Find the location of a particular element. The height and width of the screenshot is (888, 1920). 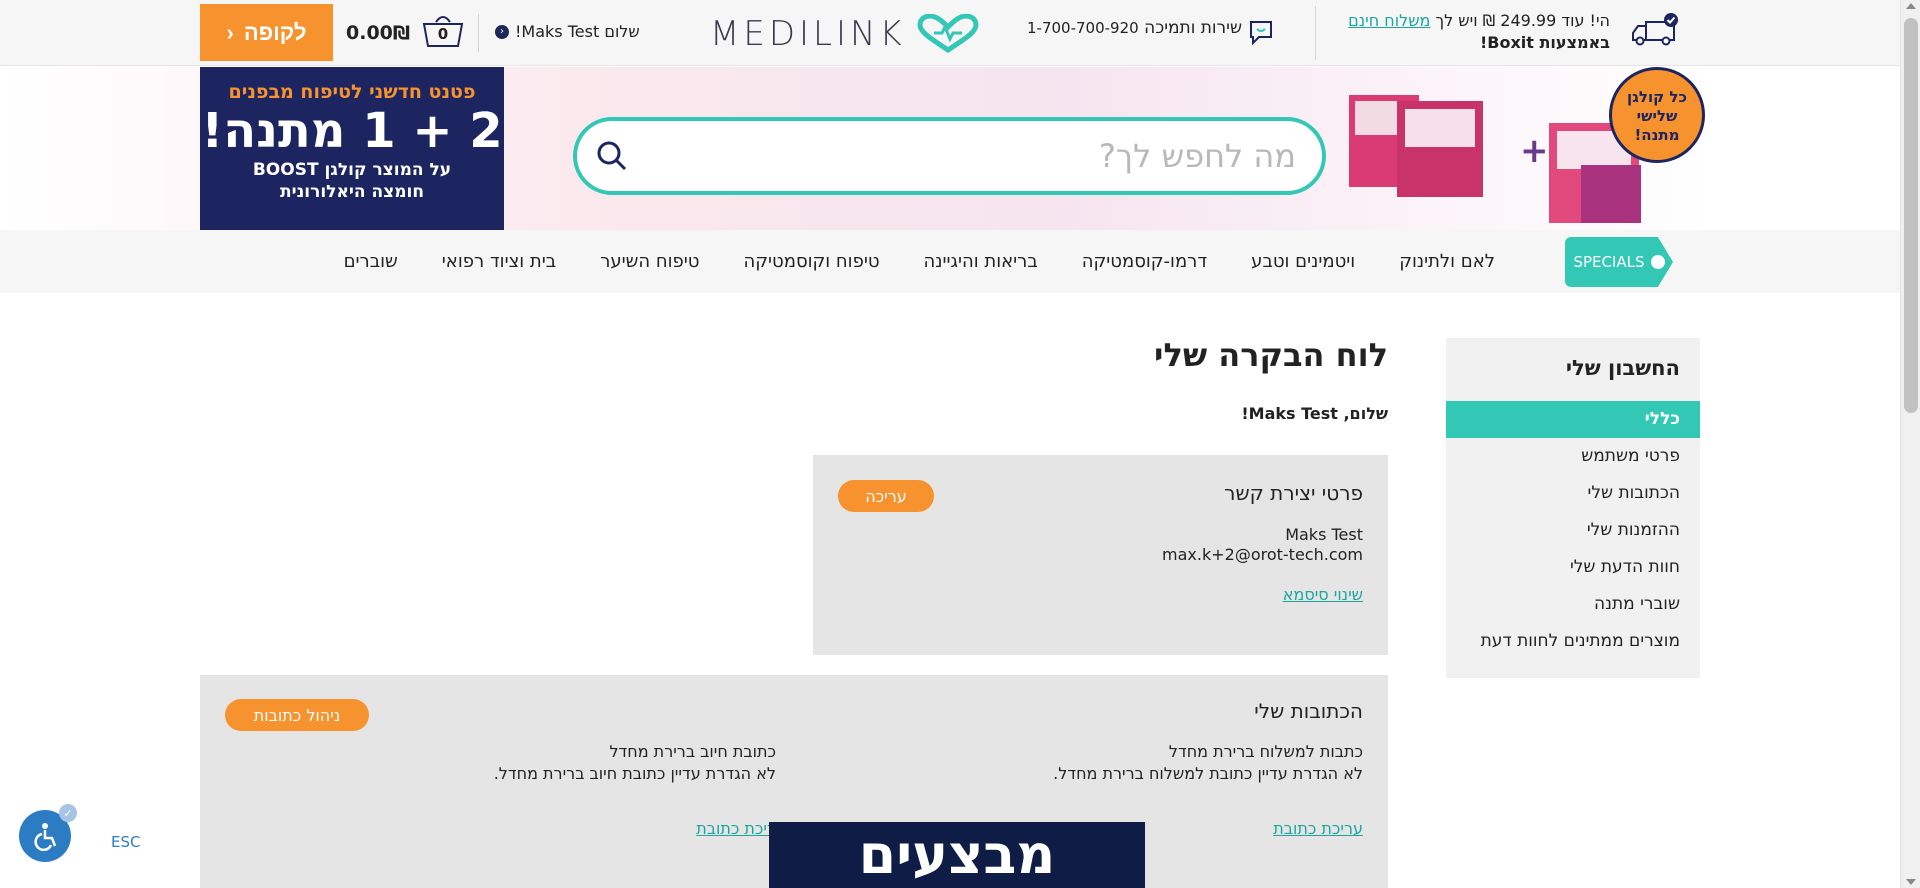

nav-item-vitamins: ויטמינים וטבע is located at coordinates (1303, 261).